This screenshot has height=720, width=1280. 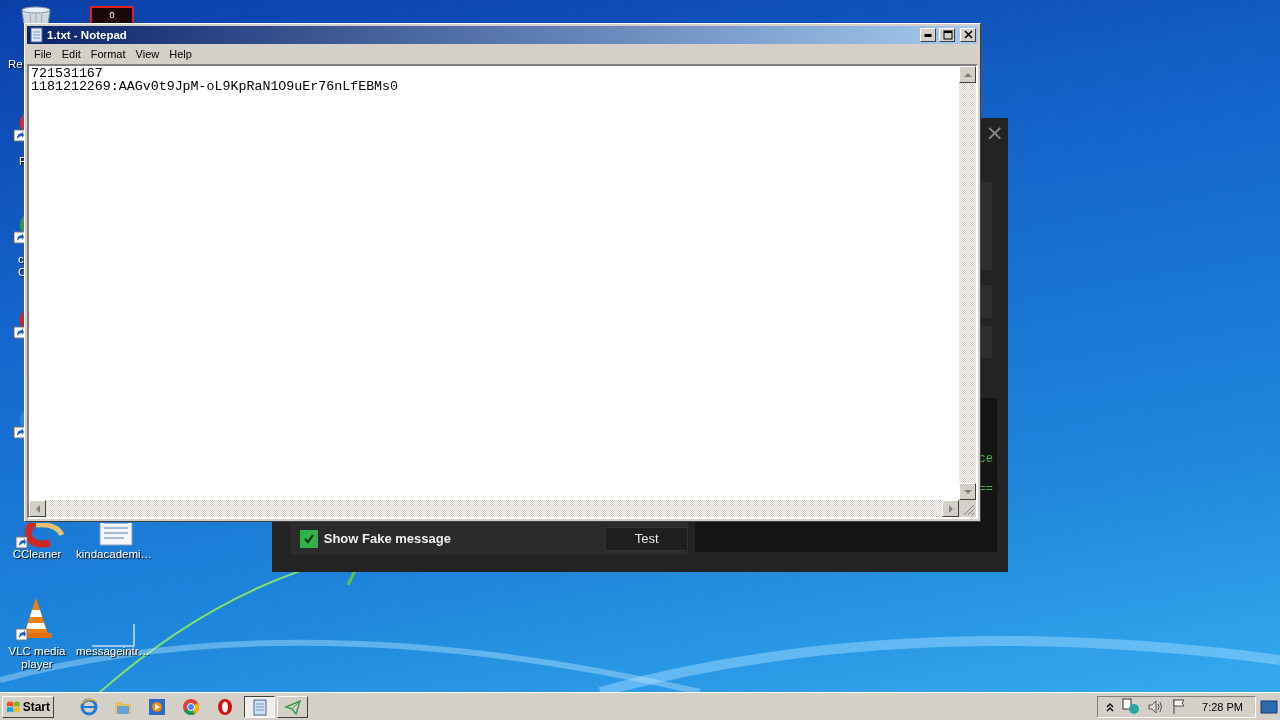 I want to click on triangle-down-icon, so click(x=967, y=491).